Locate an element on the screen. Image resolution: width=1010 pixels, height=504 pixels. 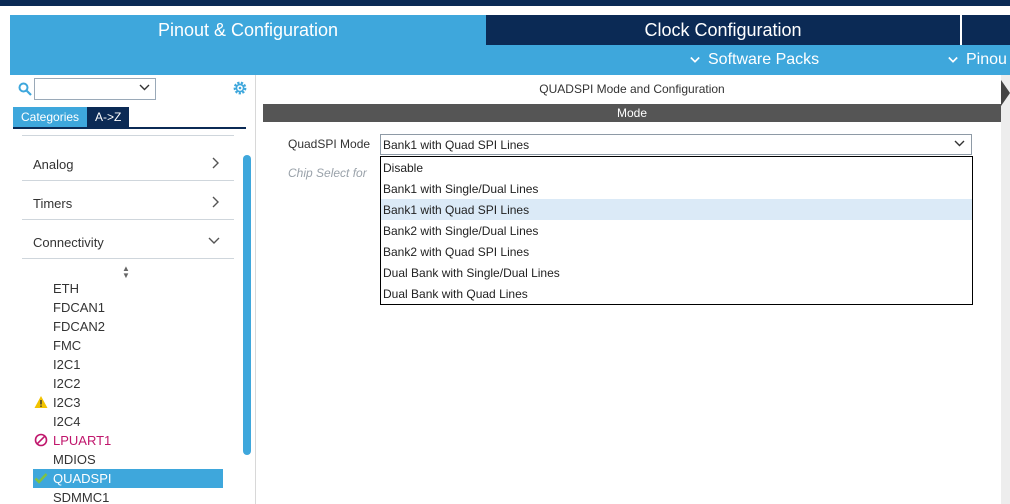
peripheral-sdmmc1: SDMMC1 is located at coordinates (128, 496).